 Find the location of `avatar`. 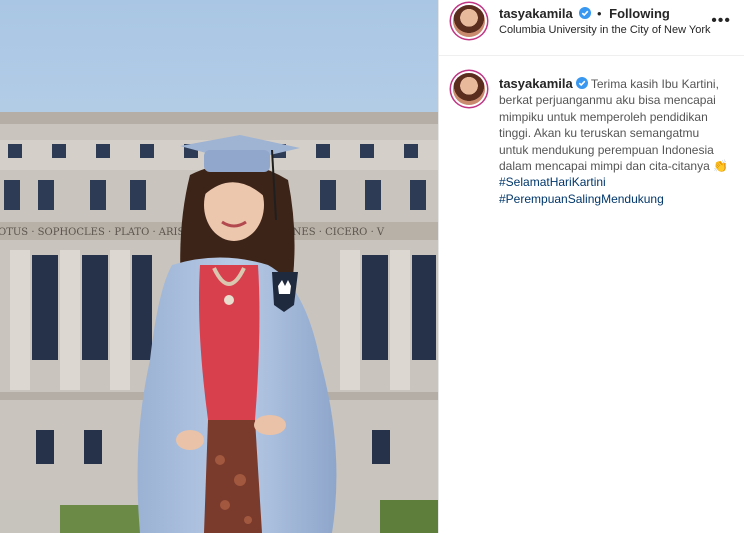

avatar is located at coordinates (469, 21).